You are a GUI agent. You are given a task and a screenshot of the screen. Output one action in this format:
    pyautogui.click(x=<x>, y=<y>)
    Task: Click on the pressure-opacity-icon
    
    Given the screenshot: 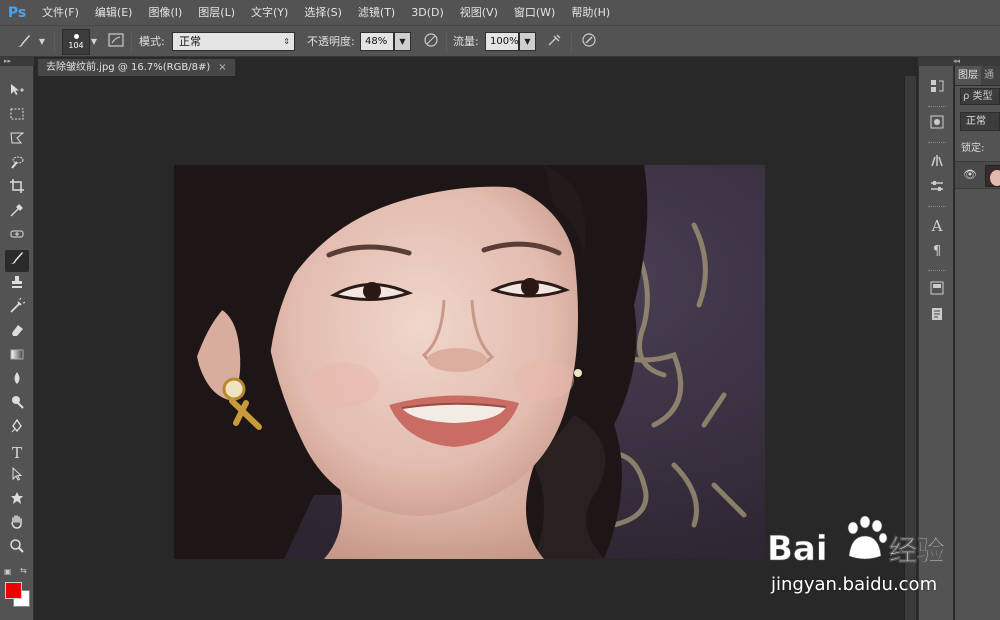 What is the action you would take?
    pyautogui.click(x=431, y=42)
    